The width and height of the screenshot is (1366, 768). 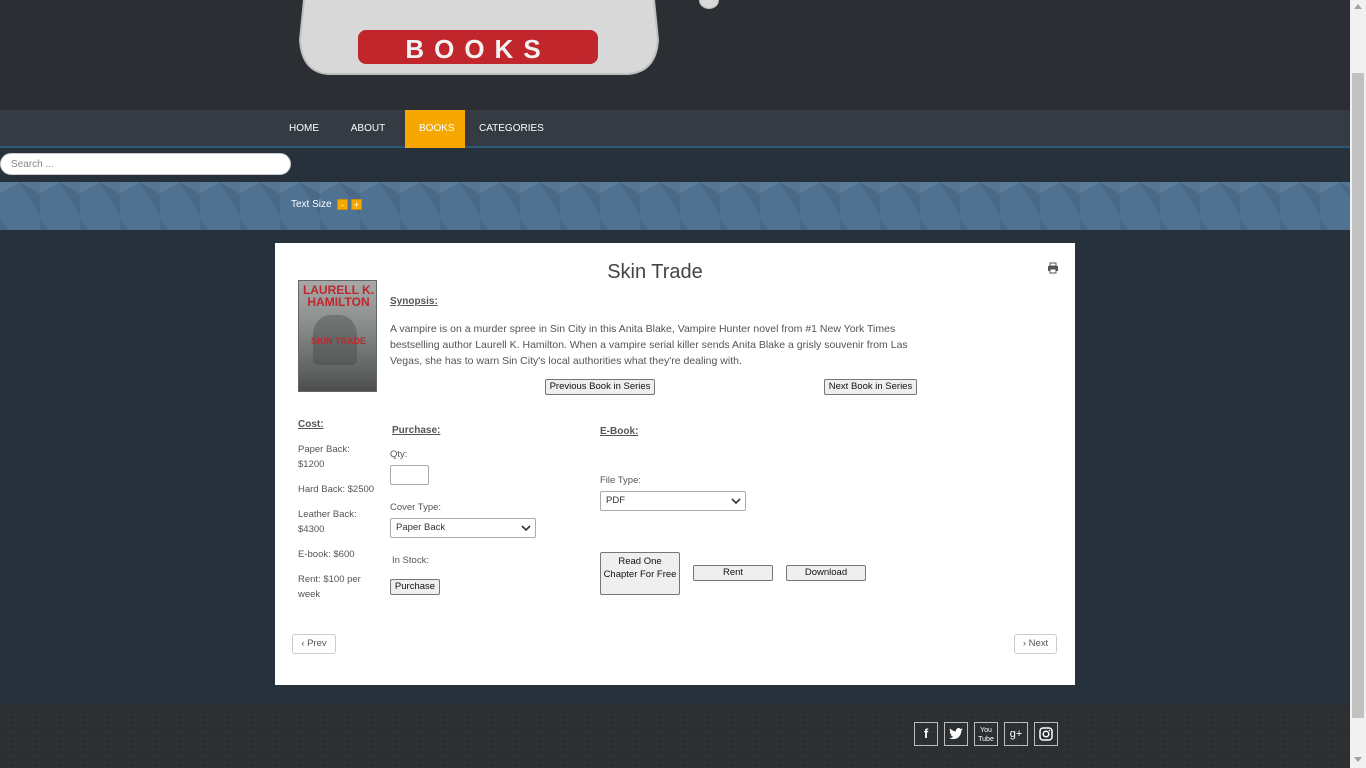 What do you see at coordinates (926, 734) in the screenshot?
I see `facebook-icon: f` at bounding box center [926, 734].